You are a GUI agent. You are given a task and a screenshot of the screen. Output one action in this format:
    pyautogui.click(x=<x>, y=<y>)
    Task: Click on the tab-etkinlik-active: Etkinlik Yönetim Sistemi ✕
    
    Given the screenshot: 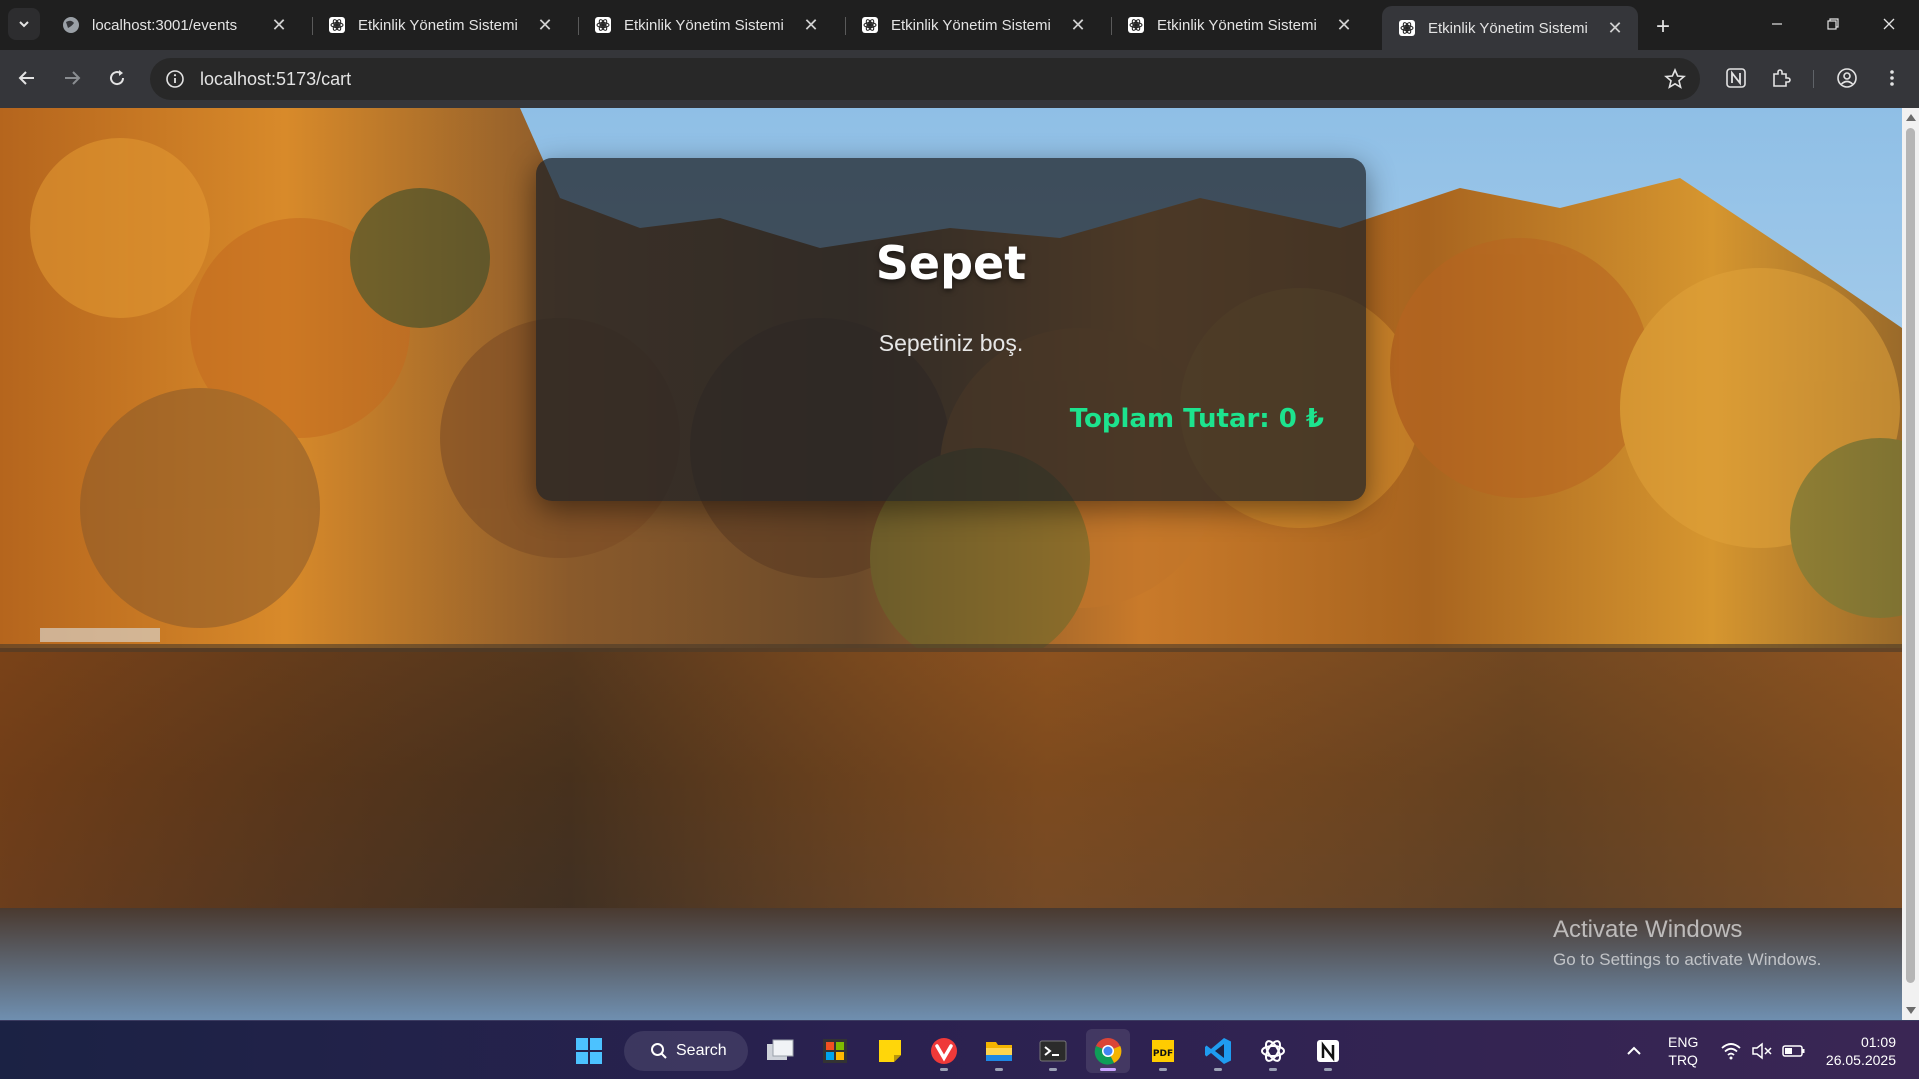 What is the action you would take?
    pyautogui.click(x=1510, y=28)
    